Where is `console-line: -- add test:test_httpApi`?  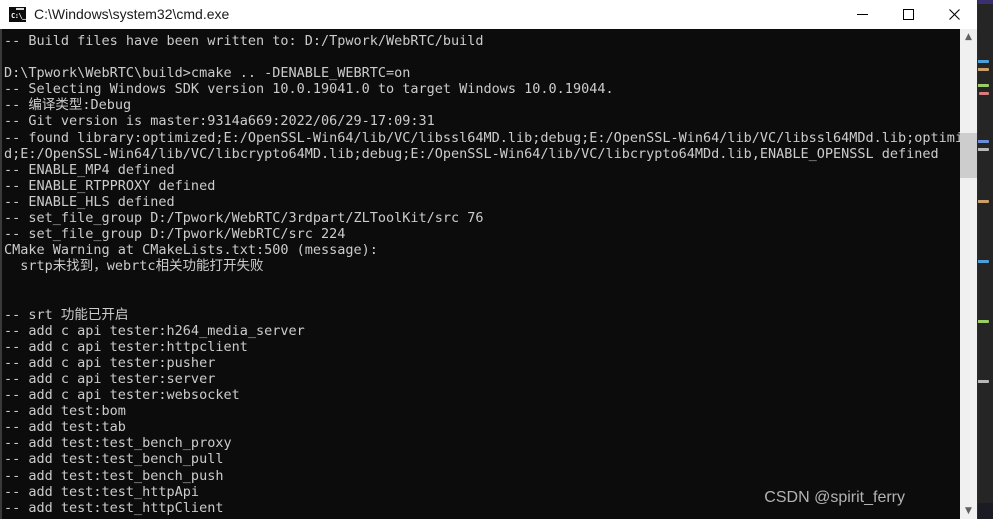 console-line: -- add test:test_httpApi is located at coordinates (102, 491).